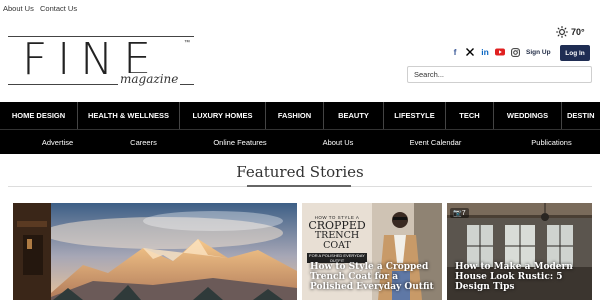  Describe the element at coordinates (58, 8) in the screenshot. I see `contact-us-link: Contact Us` at that location.